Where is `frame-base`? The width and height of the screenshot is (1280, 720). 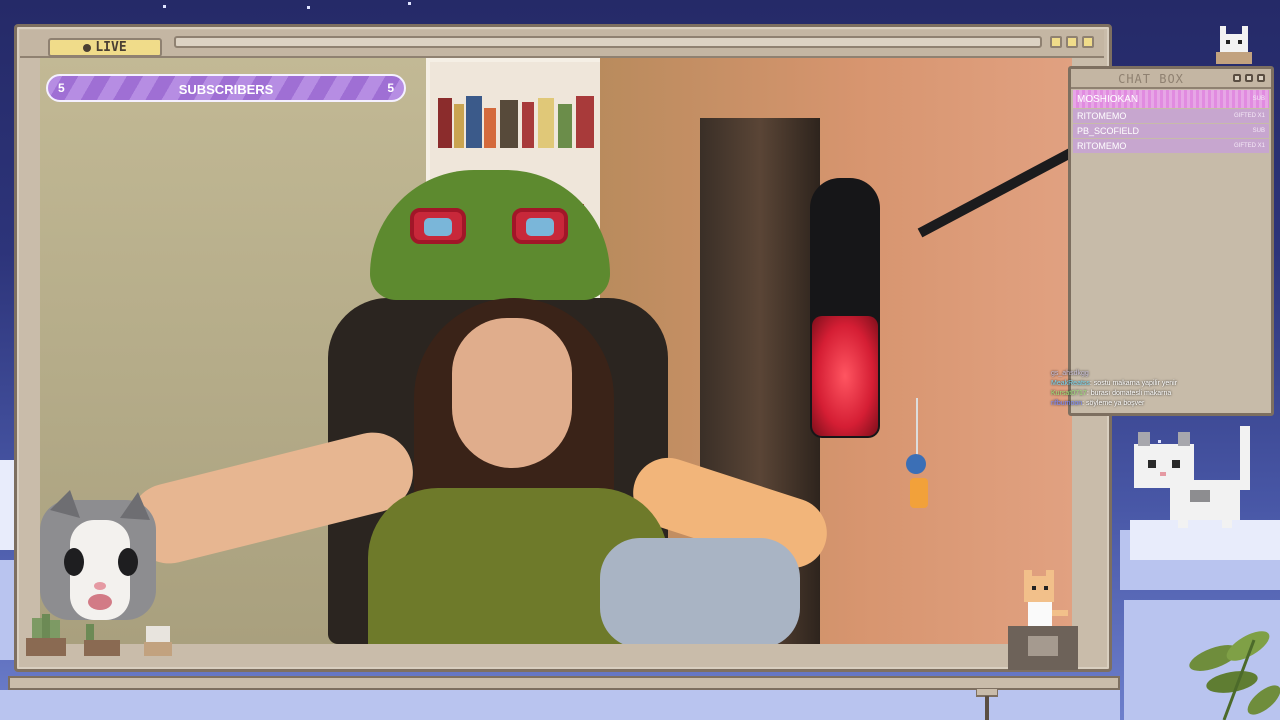 frame-base is located at coordinates (564, 683).